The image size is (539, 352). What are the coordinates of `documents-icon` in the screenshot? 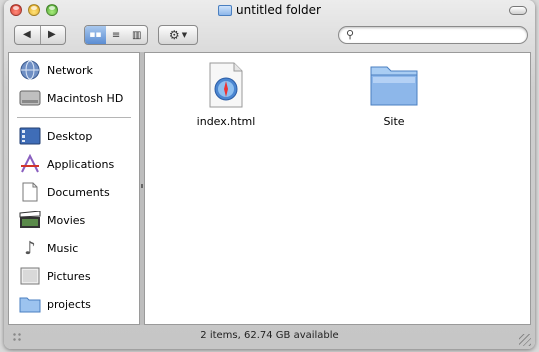 It's located at (30, 192).